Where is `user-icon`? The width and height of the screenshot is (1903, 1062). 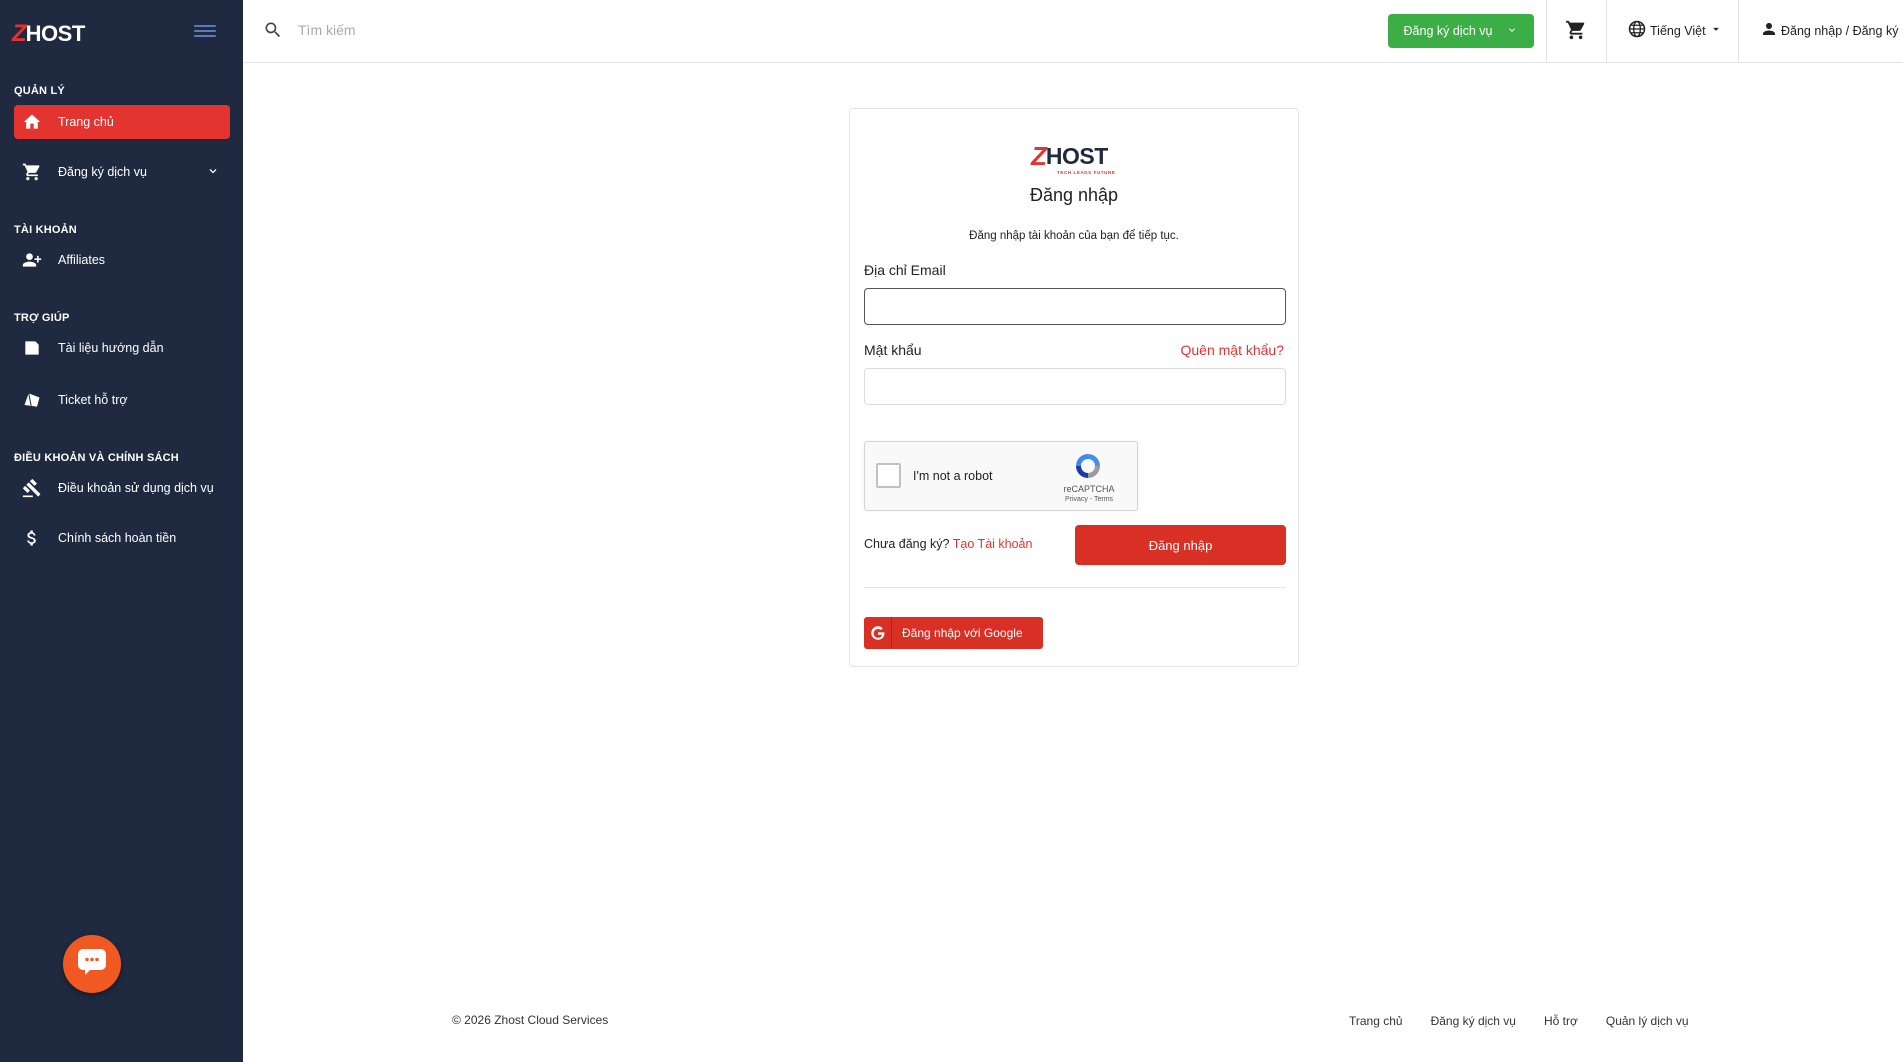 user-icon is located at coordinates (1769, 30).